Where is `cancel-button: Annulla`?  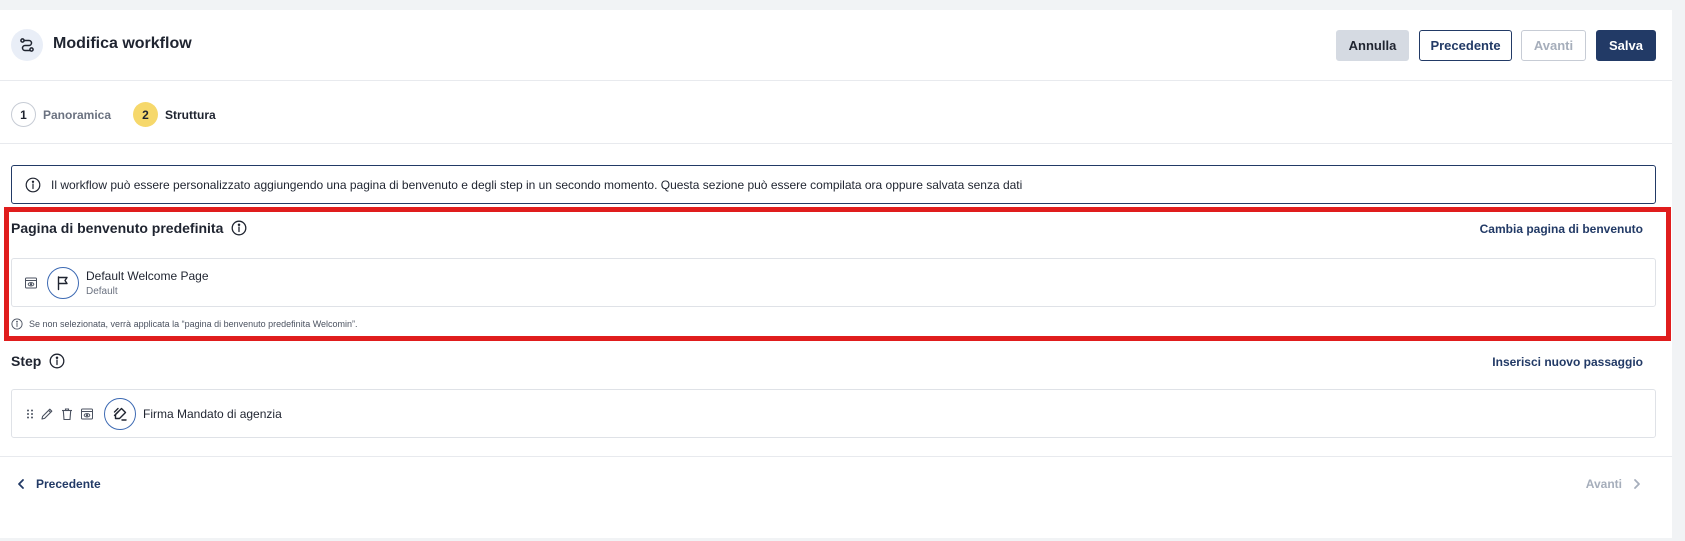
cancel-button: Annulla is located at coordinates (1372, 45).